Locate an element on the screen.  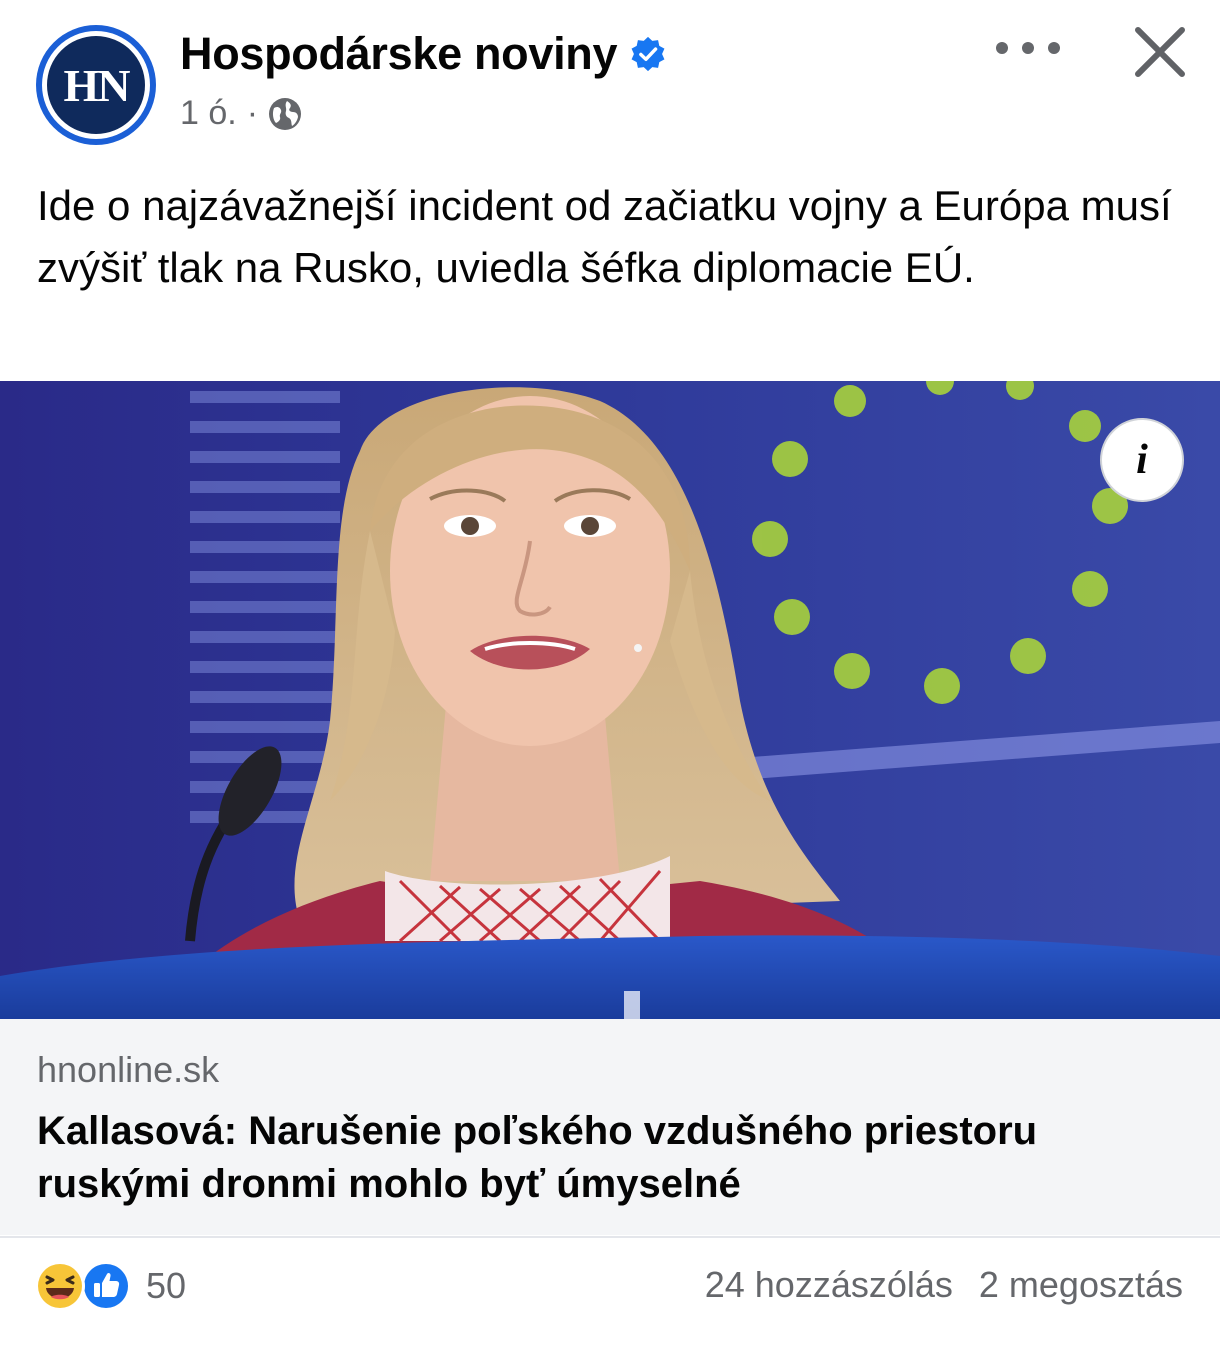
verified-badge-icon is located at coordinates (648, 54).